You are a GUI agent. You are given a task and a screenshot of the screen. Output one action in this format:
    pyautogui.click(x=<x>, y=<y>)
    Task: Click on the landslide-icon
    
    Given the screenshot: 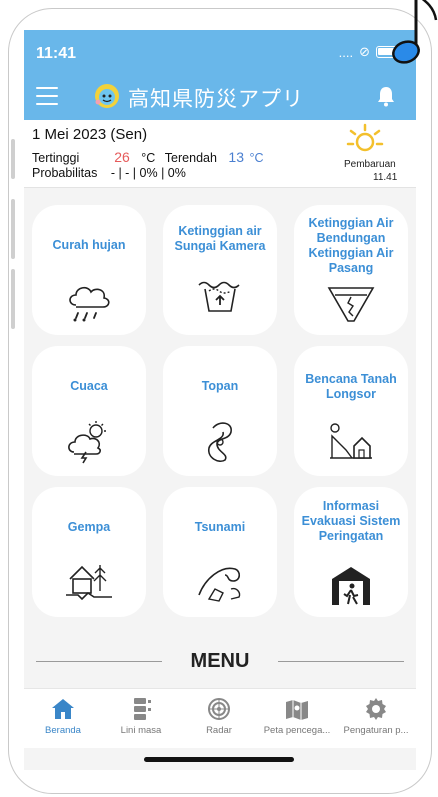 What is the action you would take?
    pyautogui.click(x=351, y=441)
    